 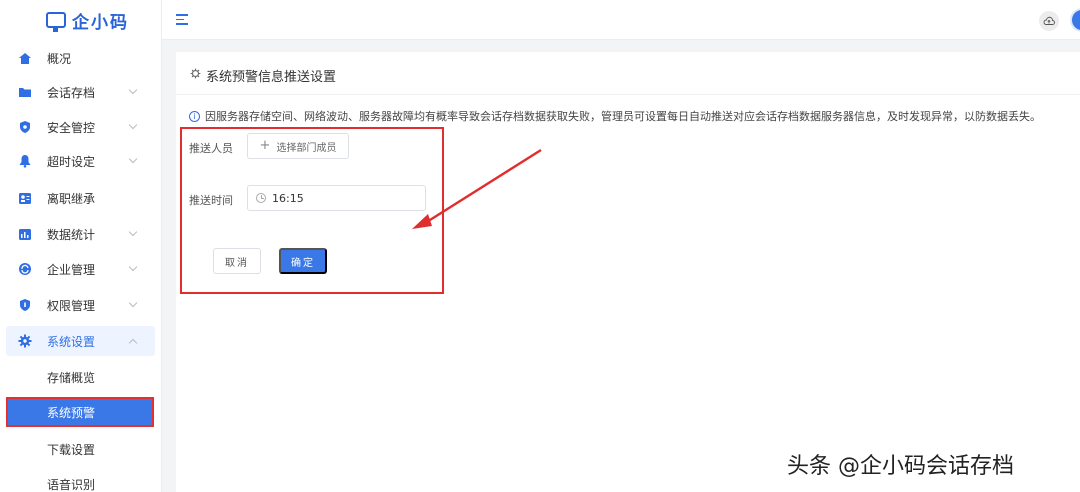 What do you see at coordinates (71, 127) in the screenshot?
I see `sidebar-item-label: 安全管控` at bounding box center [71, 127].